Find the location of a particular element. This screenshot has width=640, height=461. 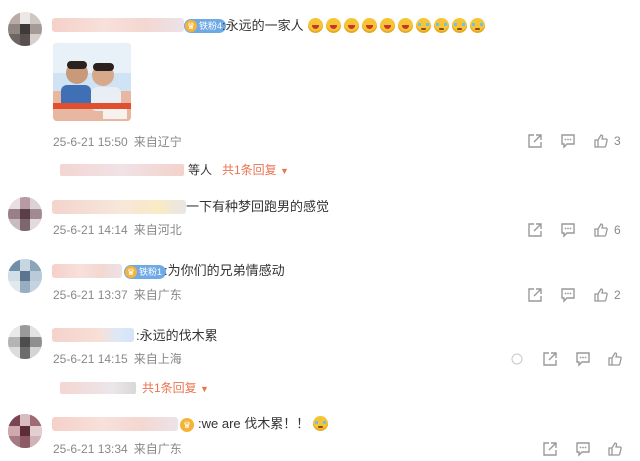

more-button is located at coordinates (517, 359).